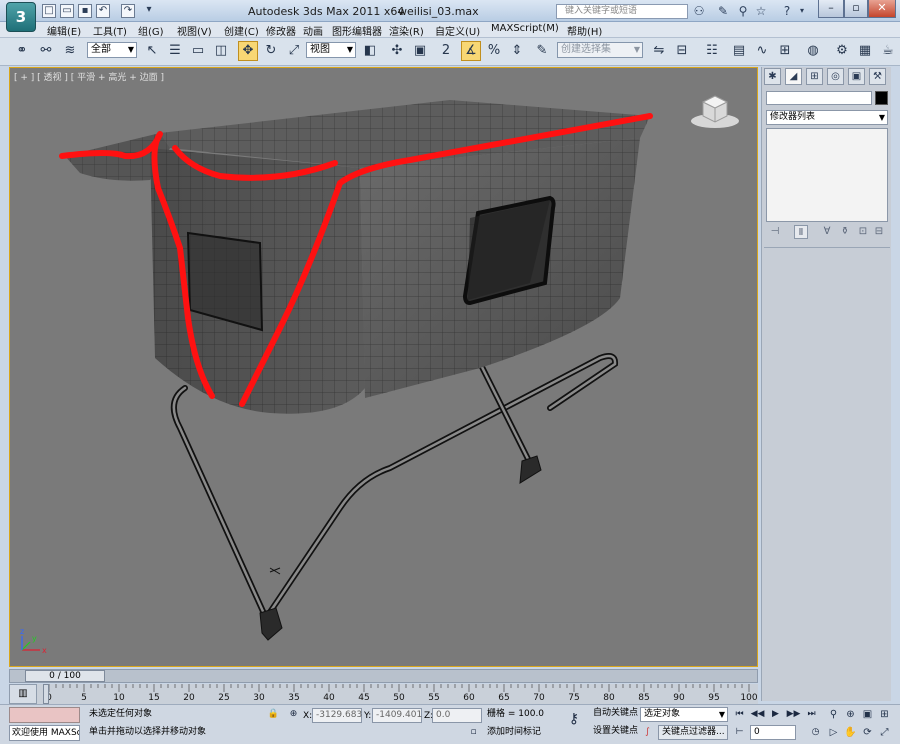 This screenshot has height=744, width=900. I want to click on zoom-icon: ⚲, so click(833, 714).